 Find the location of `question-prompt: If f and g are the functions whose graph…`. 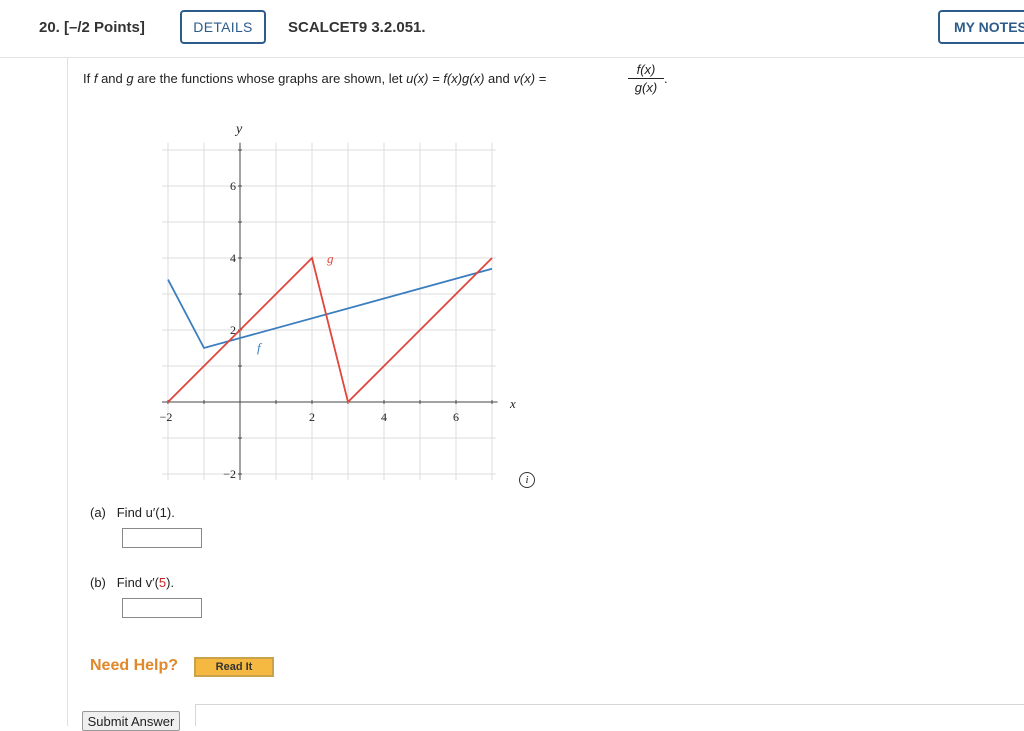

question-prompt: If f and g are the functions whose graph… is located at coordinates (315, 78).